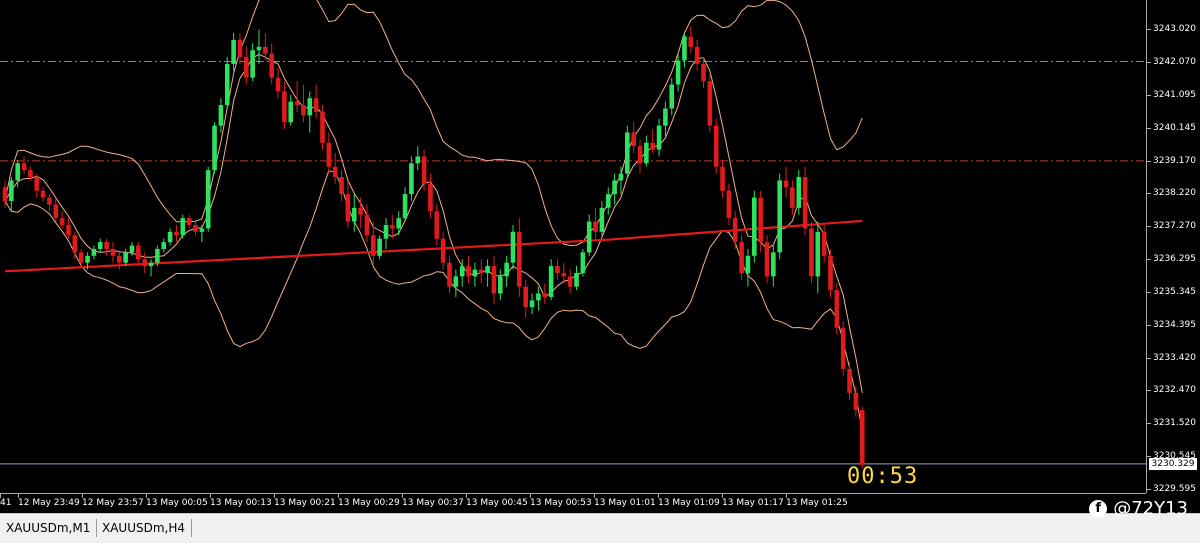 The width and height of the screenshot is (1200, 543). Describe the element at coordinates (625, 503) in the screenshot. I see `time-tick-label: 13 May 01:01` at that location.